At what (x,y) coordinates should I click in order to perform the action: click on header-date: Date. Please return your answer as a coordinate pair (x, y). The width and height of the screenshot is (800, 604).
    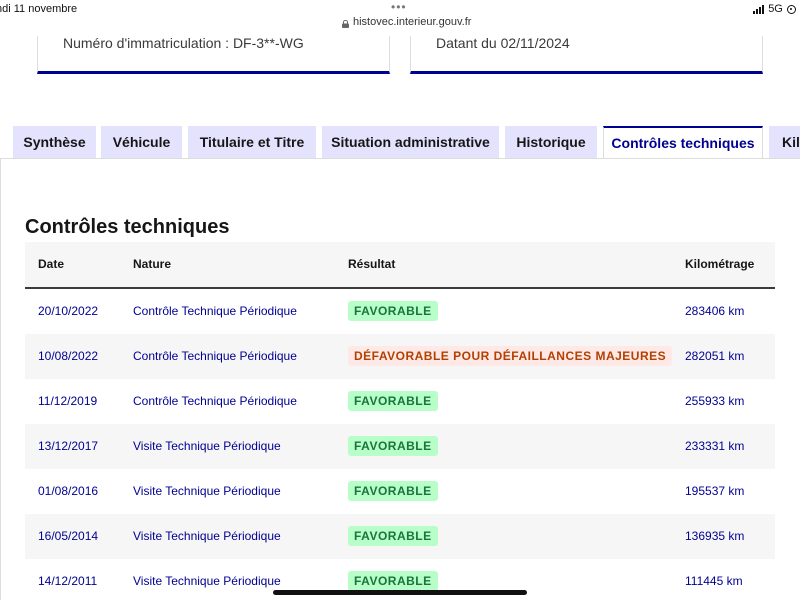
    Looking at the image, I should click on (51, 264).